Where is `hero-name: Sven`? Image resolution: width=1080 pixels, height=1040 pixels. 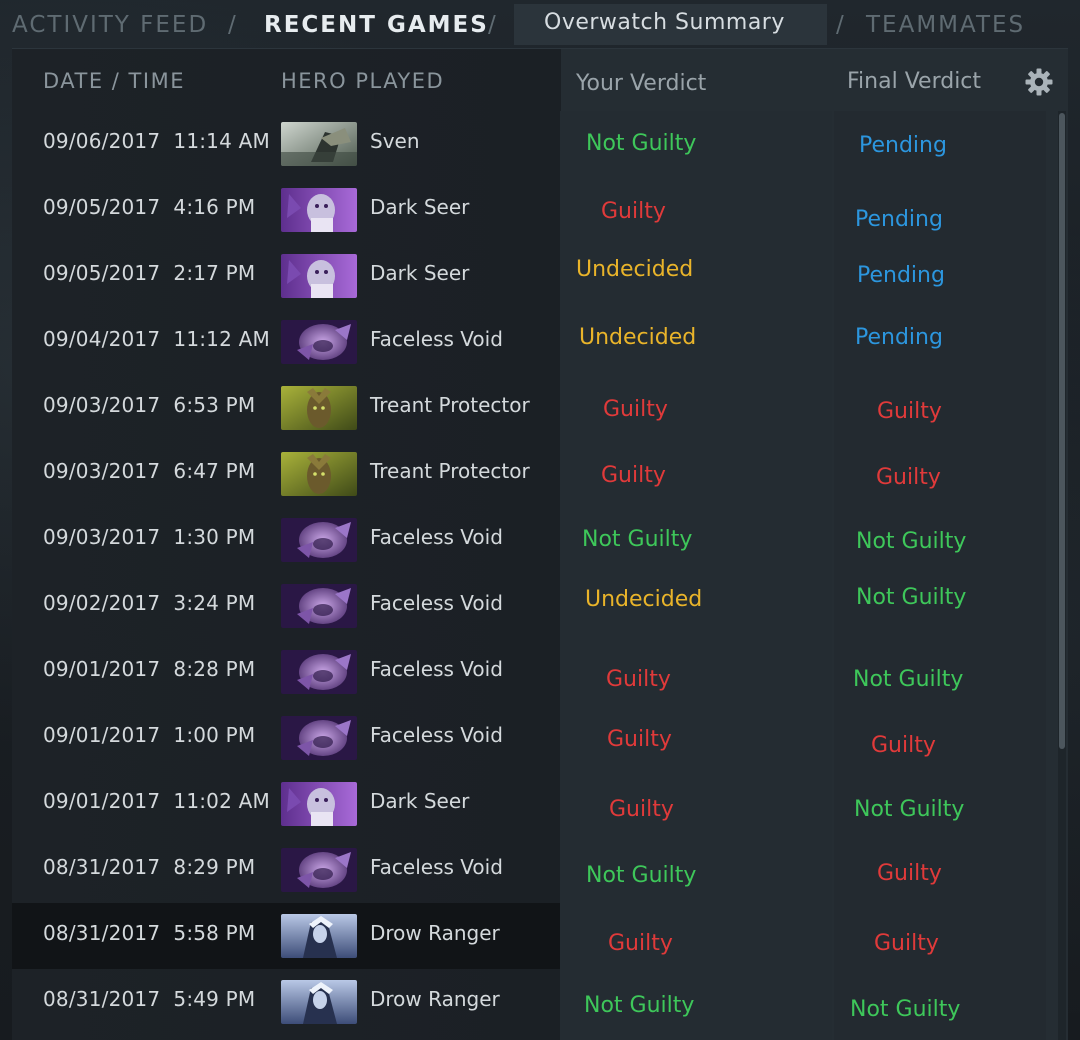
hero-name: Sven is located at coordinates (395, 141).